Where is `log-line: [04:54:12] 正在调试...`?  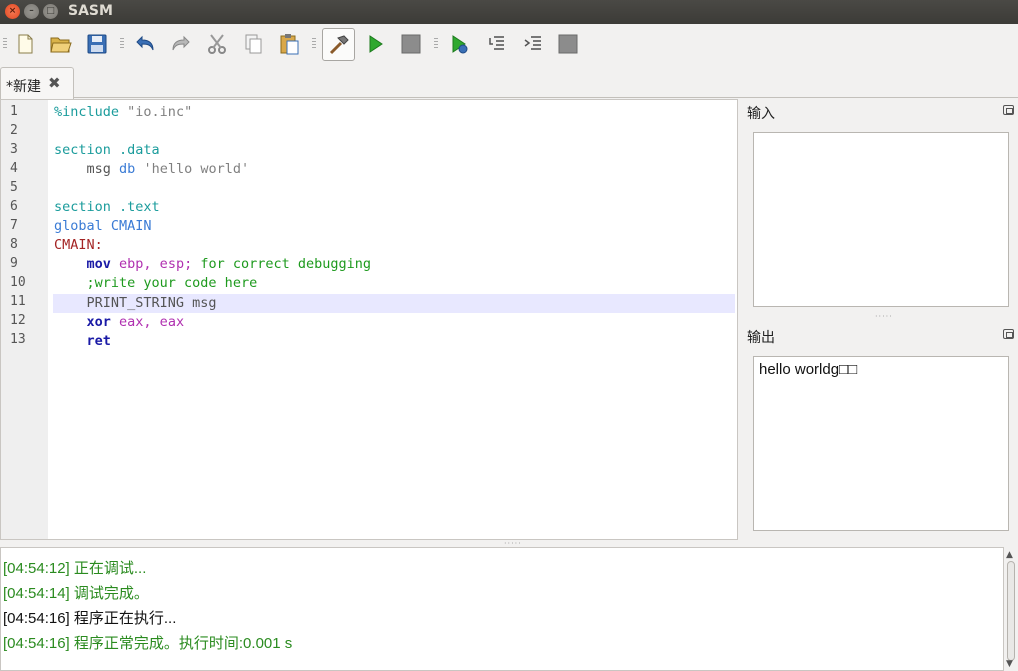 log-line: [04:54:12] 正在调试... is located at coordinates (75, 568).